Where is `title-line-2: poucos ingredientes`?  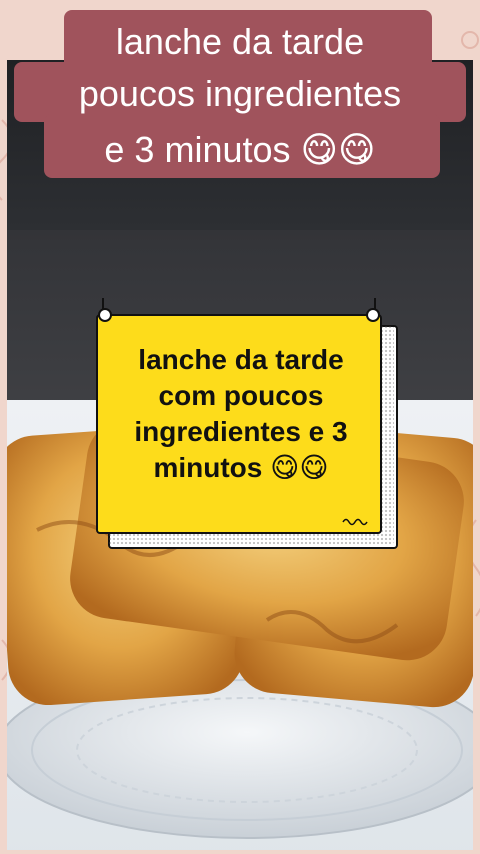
title-line-2: poucos ingredientes is located at coordinates (240, 93).